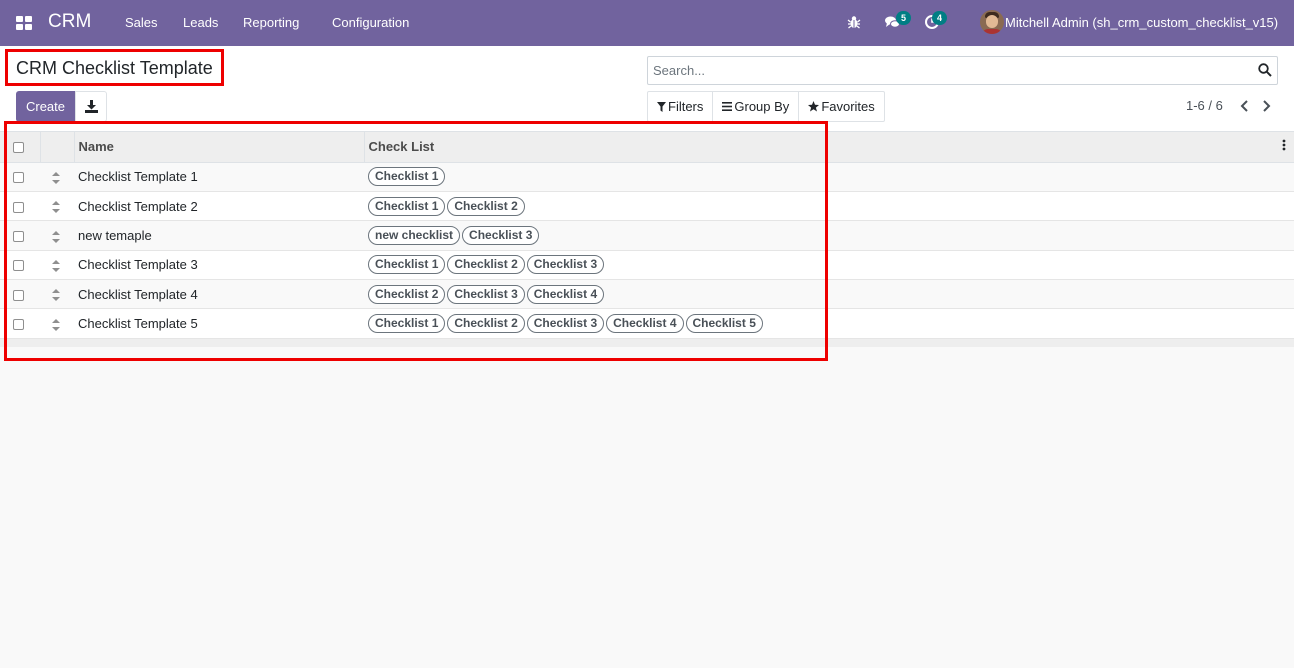 The width and height of the screenshot is (1294, 668). I want to click on handle-header, so click(56, 147).